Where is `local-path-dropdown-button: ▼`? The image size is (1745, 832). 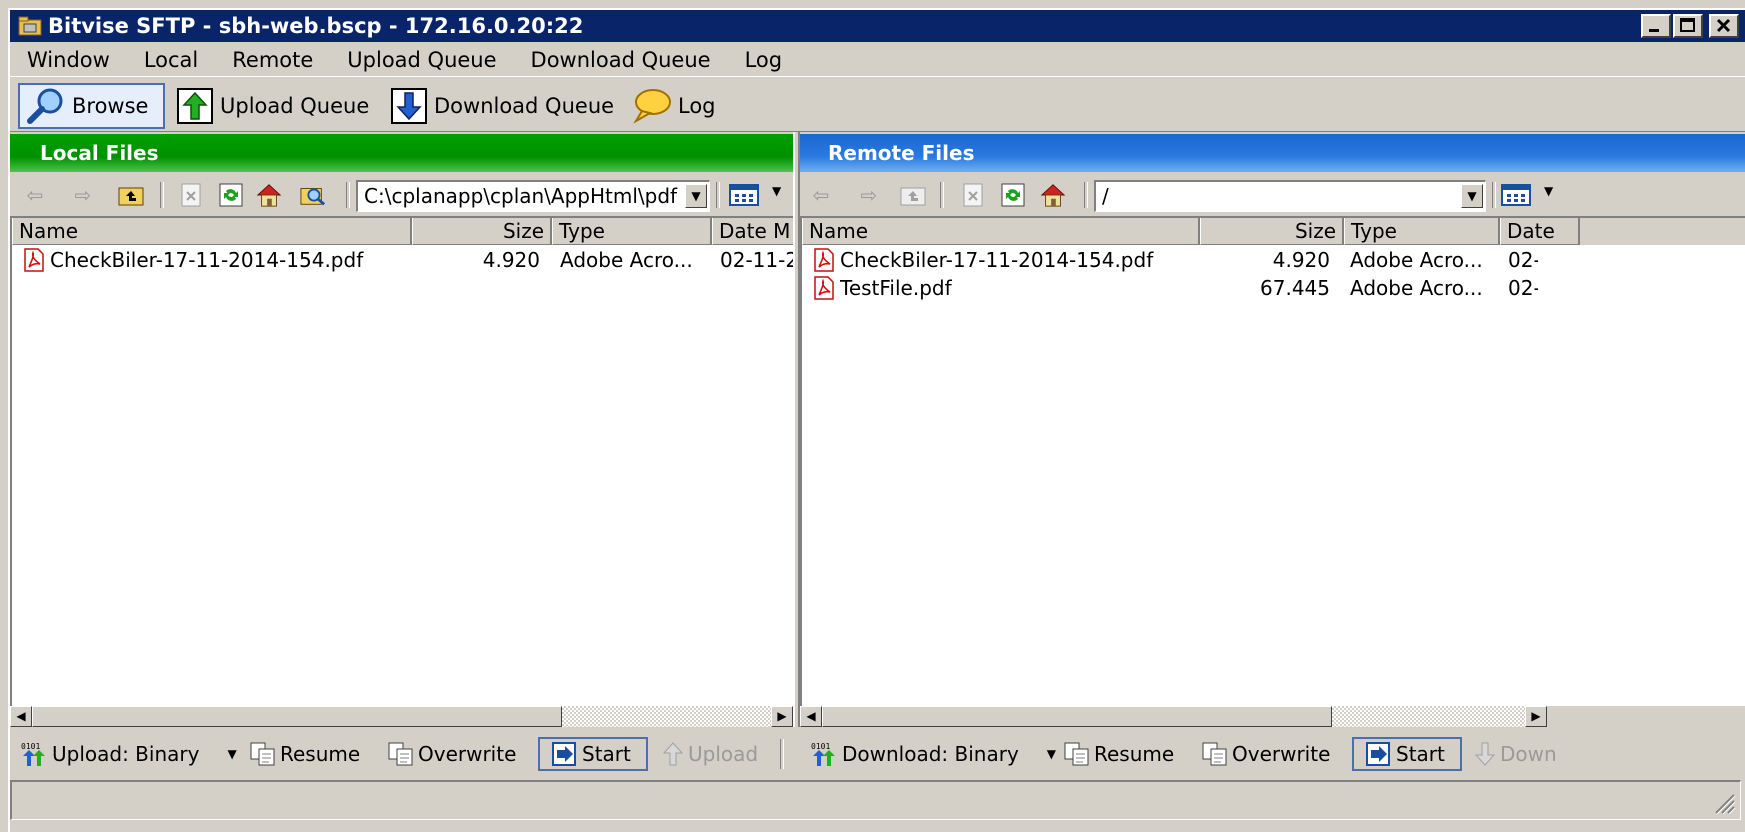
local-path-dropdown-button: ▼ is located at coordinates (696, 196).